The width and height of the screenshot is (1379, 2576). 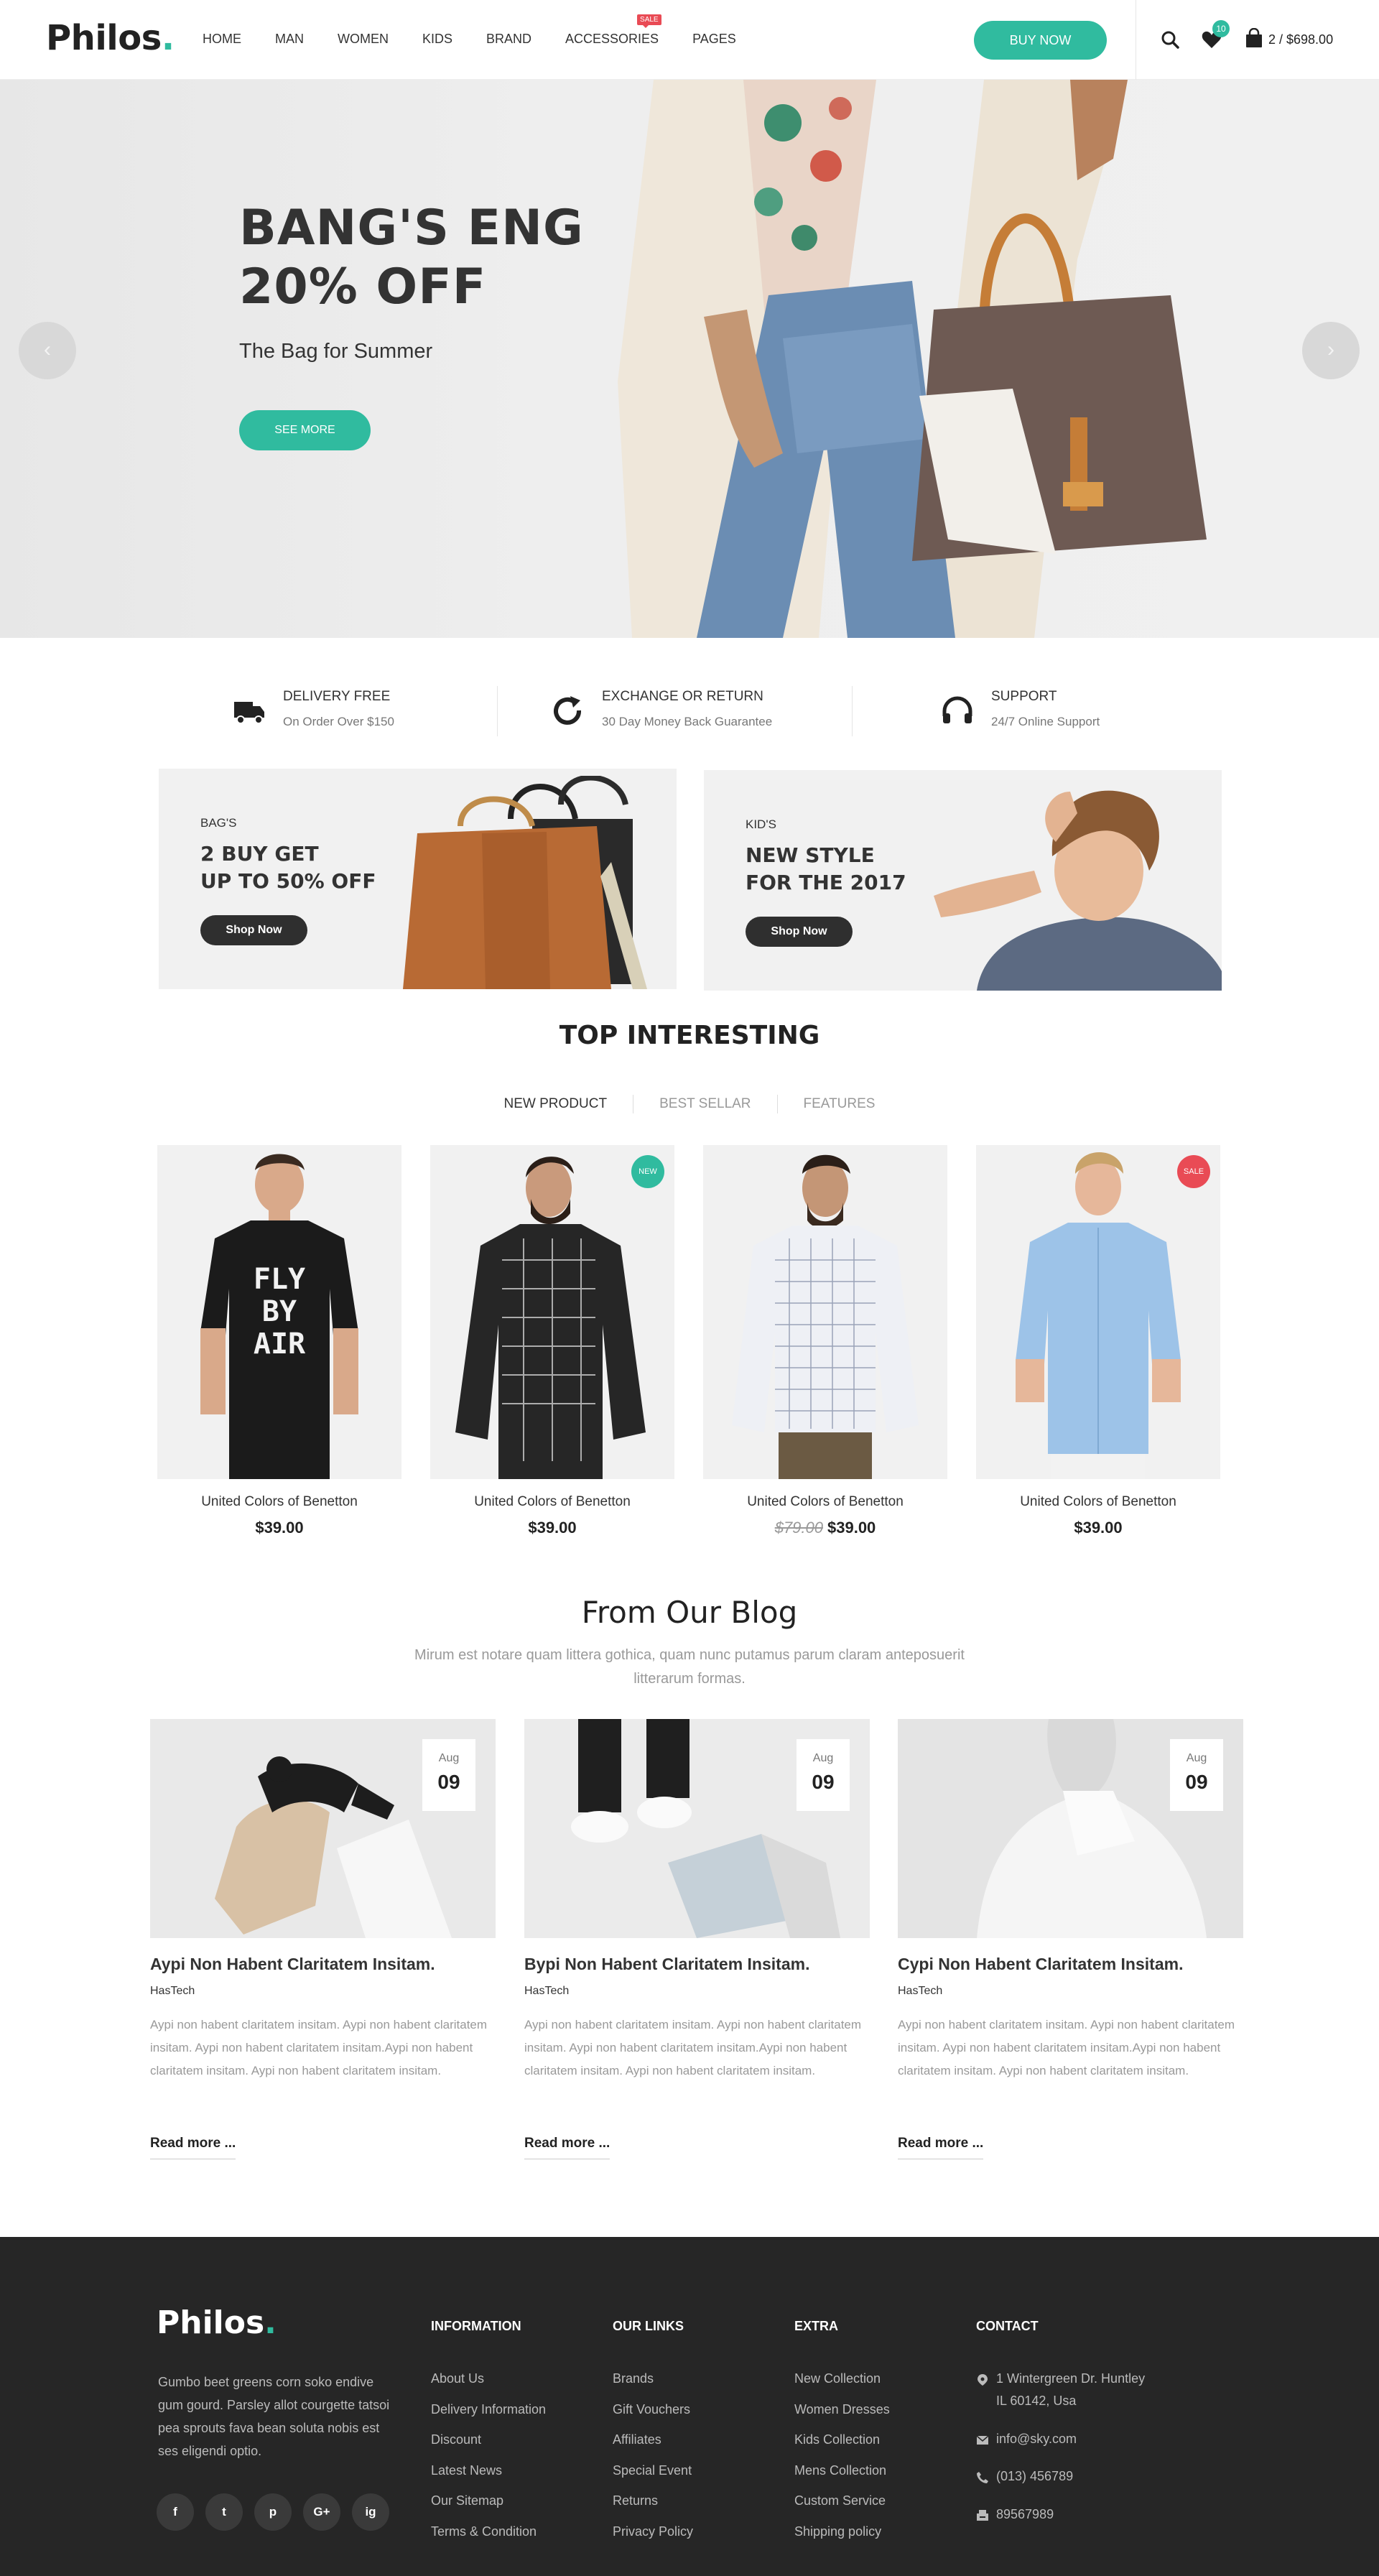 What do you see at coordinates (337, 696) in the screenshot?
I see `feature-title: DELIVERY FREE` at bounding box center [337, 696].